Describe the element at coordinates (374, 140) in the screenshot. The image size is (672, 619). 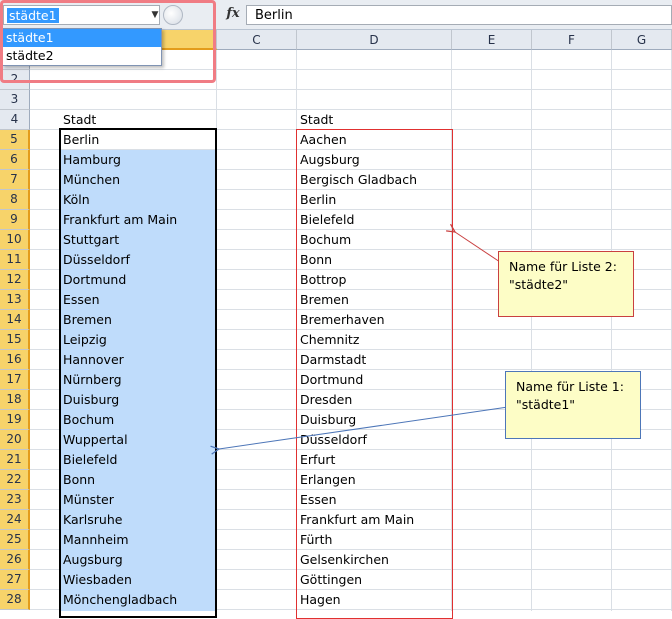
I see `list2-cell: Aachen` at that location.